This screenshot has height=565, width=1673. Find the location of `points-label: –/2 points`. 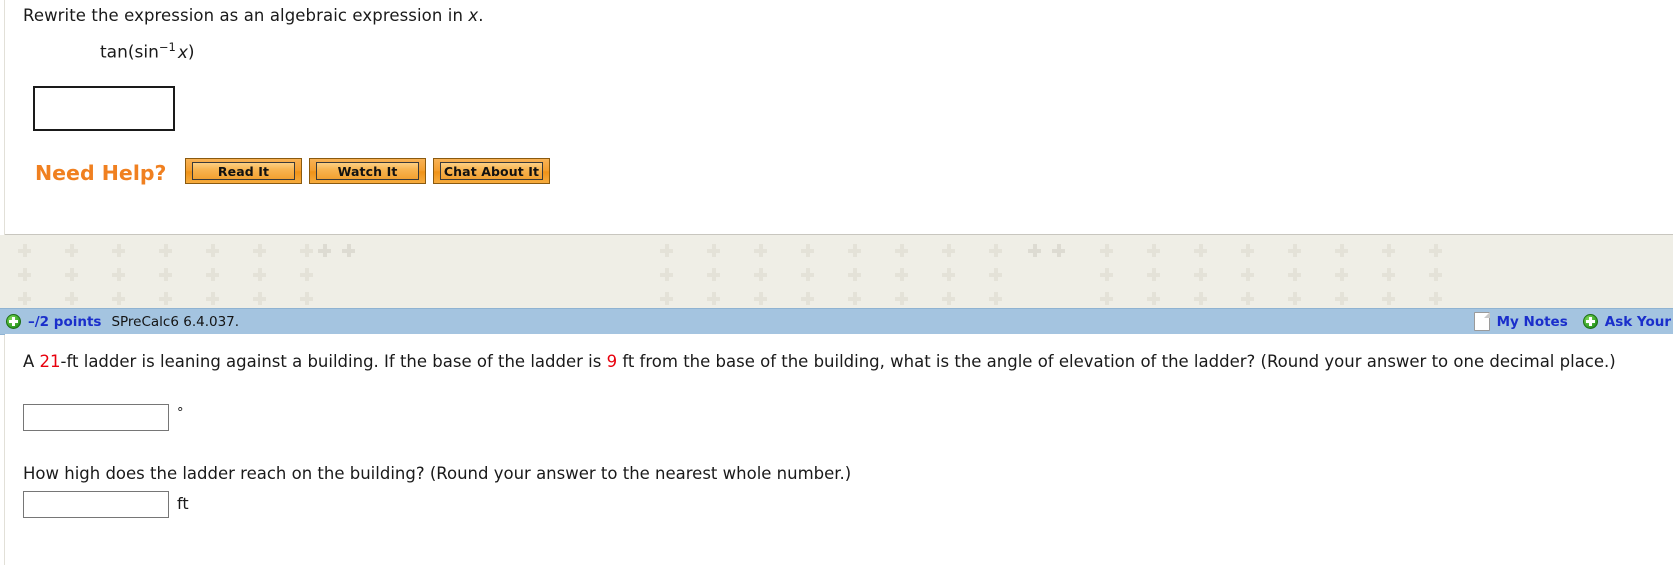

points-label: –/2 points is located at coordinates (65, 321).